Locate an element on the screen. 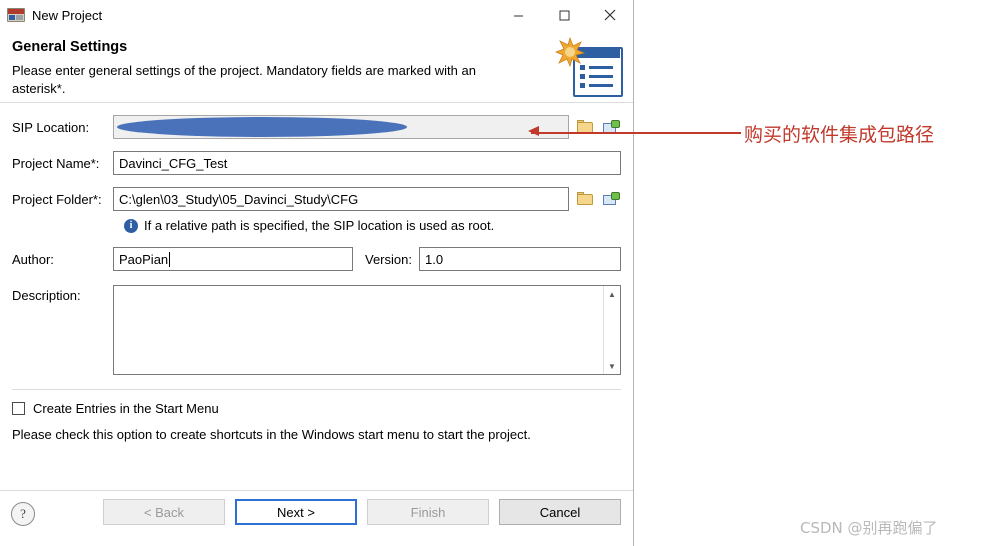 The image size is (983, 546). scroll-up-icon: ▲ is located at coordinates (612, 294).